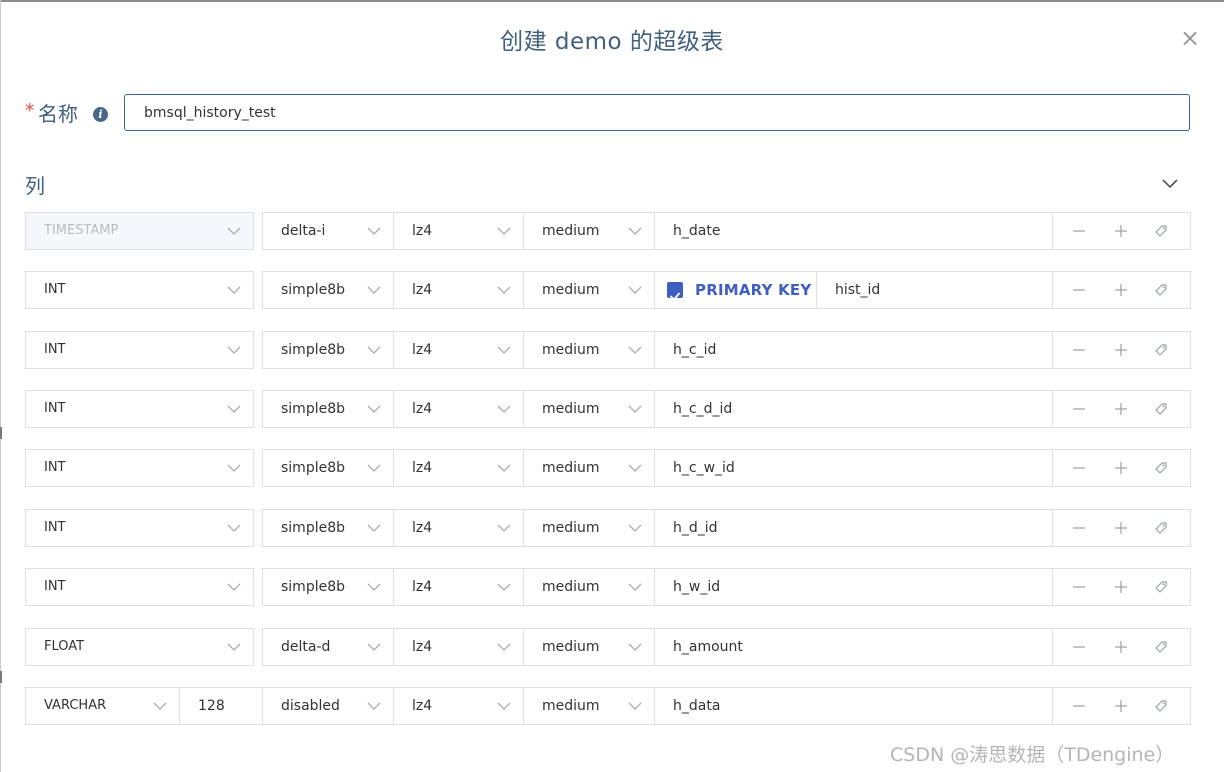 The image size is (1224, 772). What do you see at coordinates (708, 647) in the screenshot?
I see `column-name-value: h_amount` at bounding box center [708, 647].